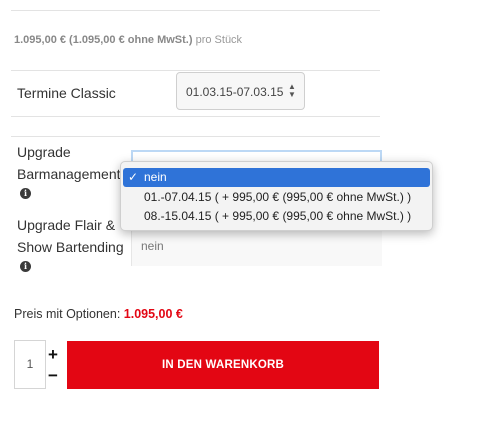 This screenshot has height=435, width=482. I want to click on decrease-quantity-button: −, so click(53, 375).